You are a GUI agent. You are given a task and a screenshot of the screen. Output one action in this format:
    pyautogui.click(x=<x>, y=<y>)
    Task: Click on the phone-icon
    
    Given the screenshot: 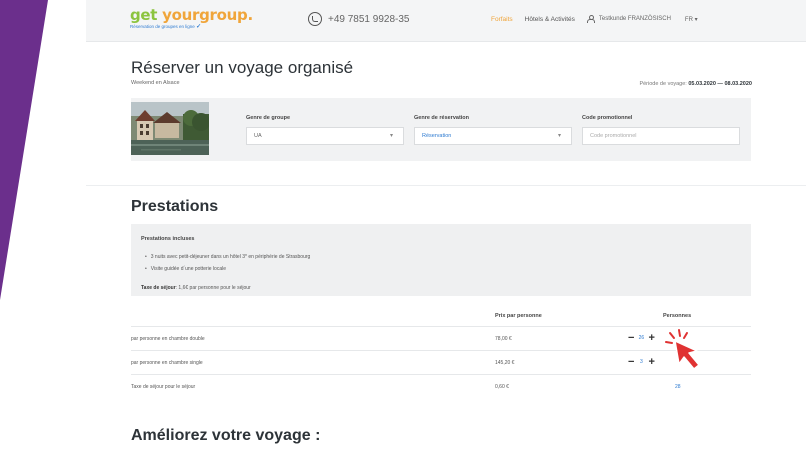 What is the action you would take?
    pyautogui.click(x=315, y=19)
    